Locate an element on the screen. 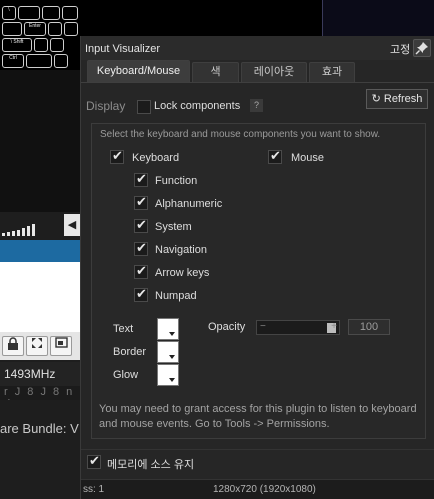 This screenshot has width=434, height=499. bundle-row: are Bundle: V is located at coordinates (40, 430).